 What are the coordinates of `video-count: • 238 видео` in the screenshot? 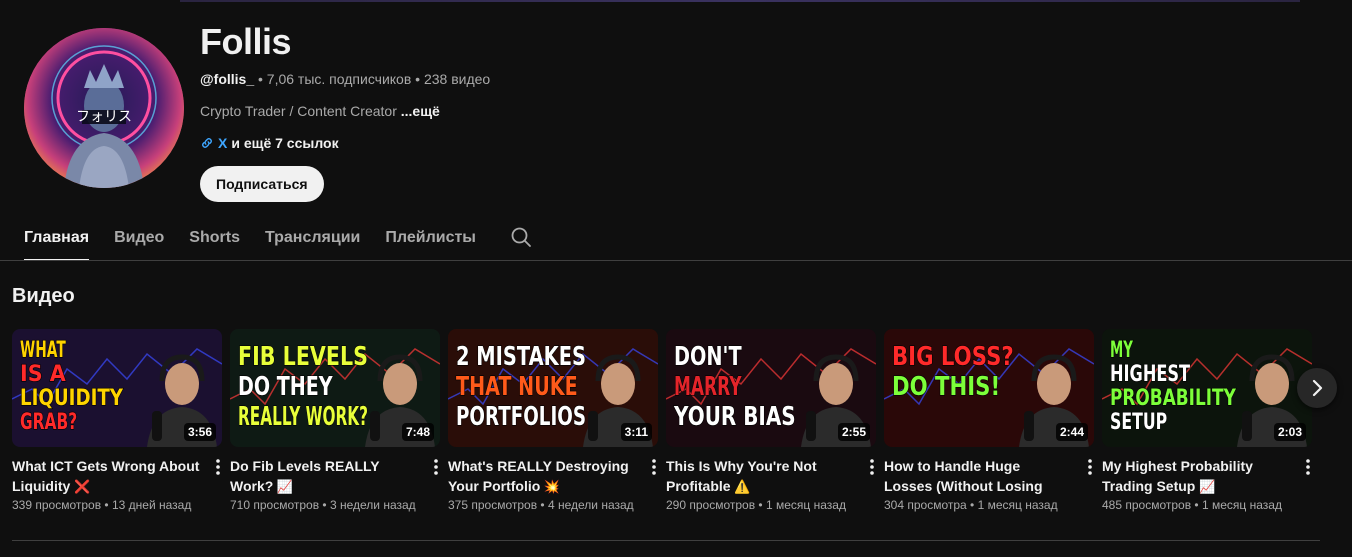 It's located at (453, 79).